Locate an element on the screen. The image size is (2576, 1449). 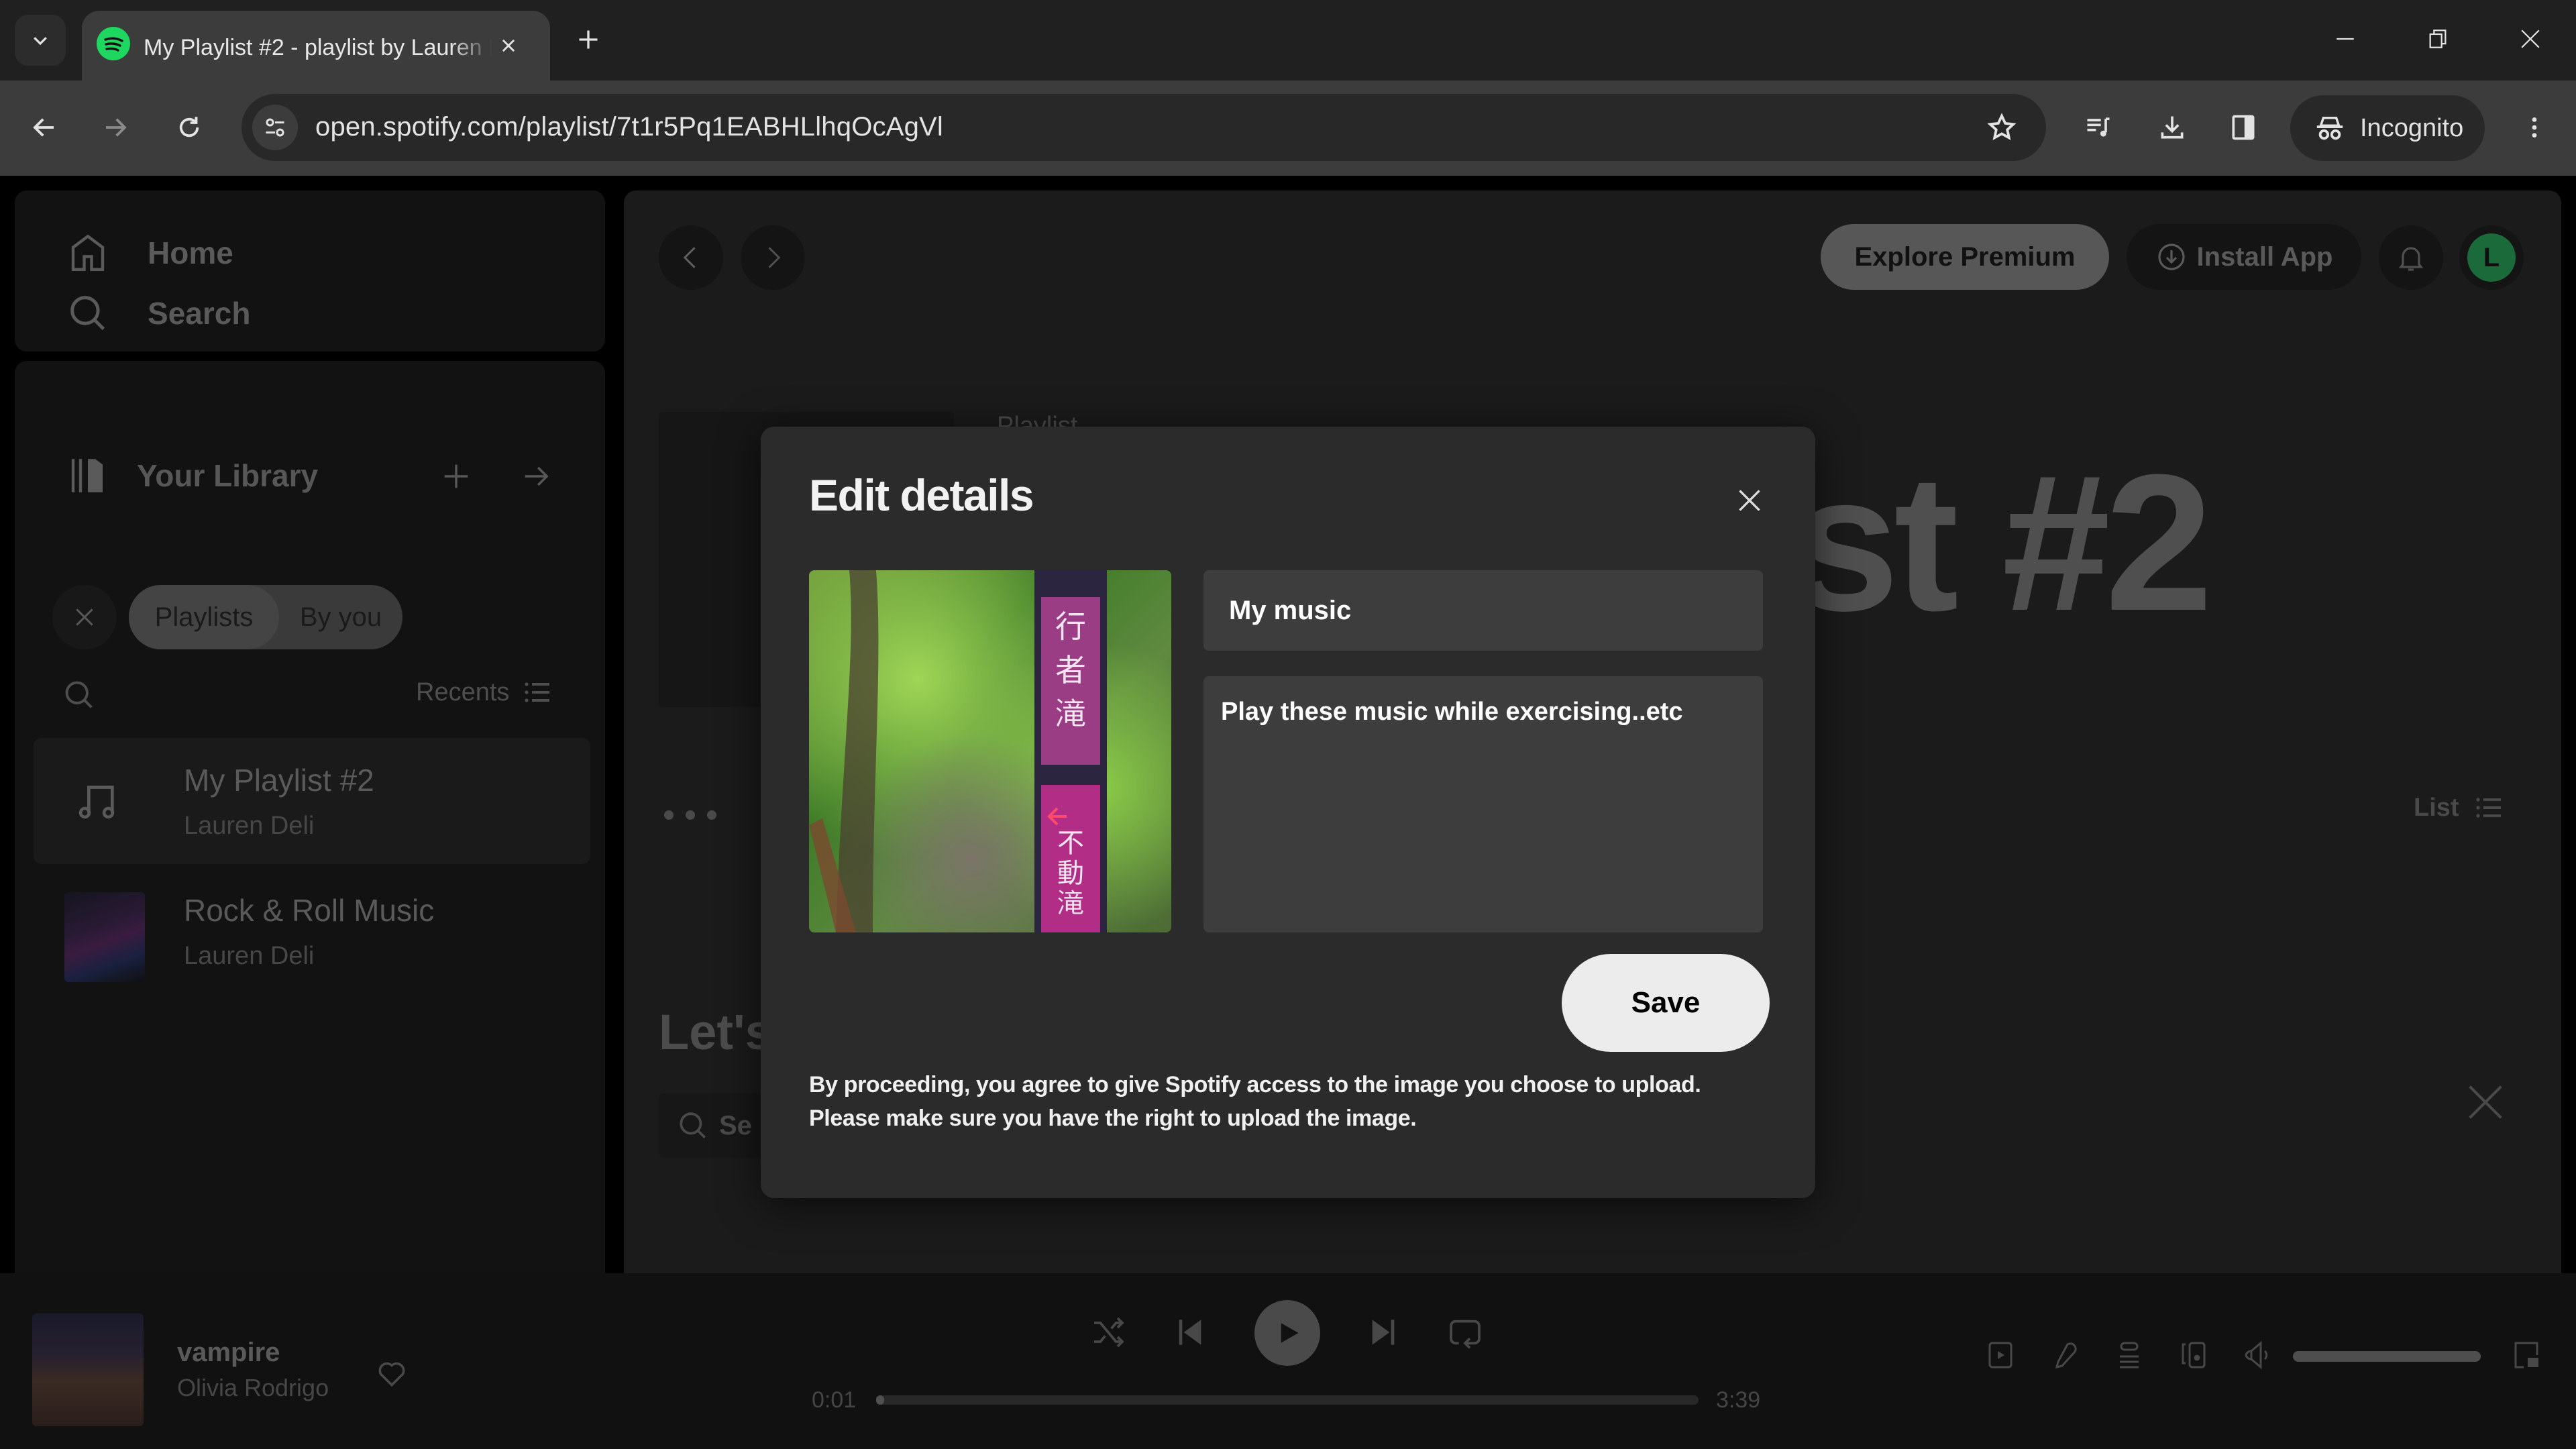
progress-bar is located at coordinates (1287, 1400).